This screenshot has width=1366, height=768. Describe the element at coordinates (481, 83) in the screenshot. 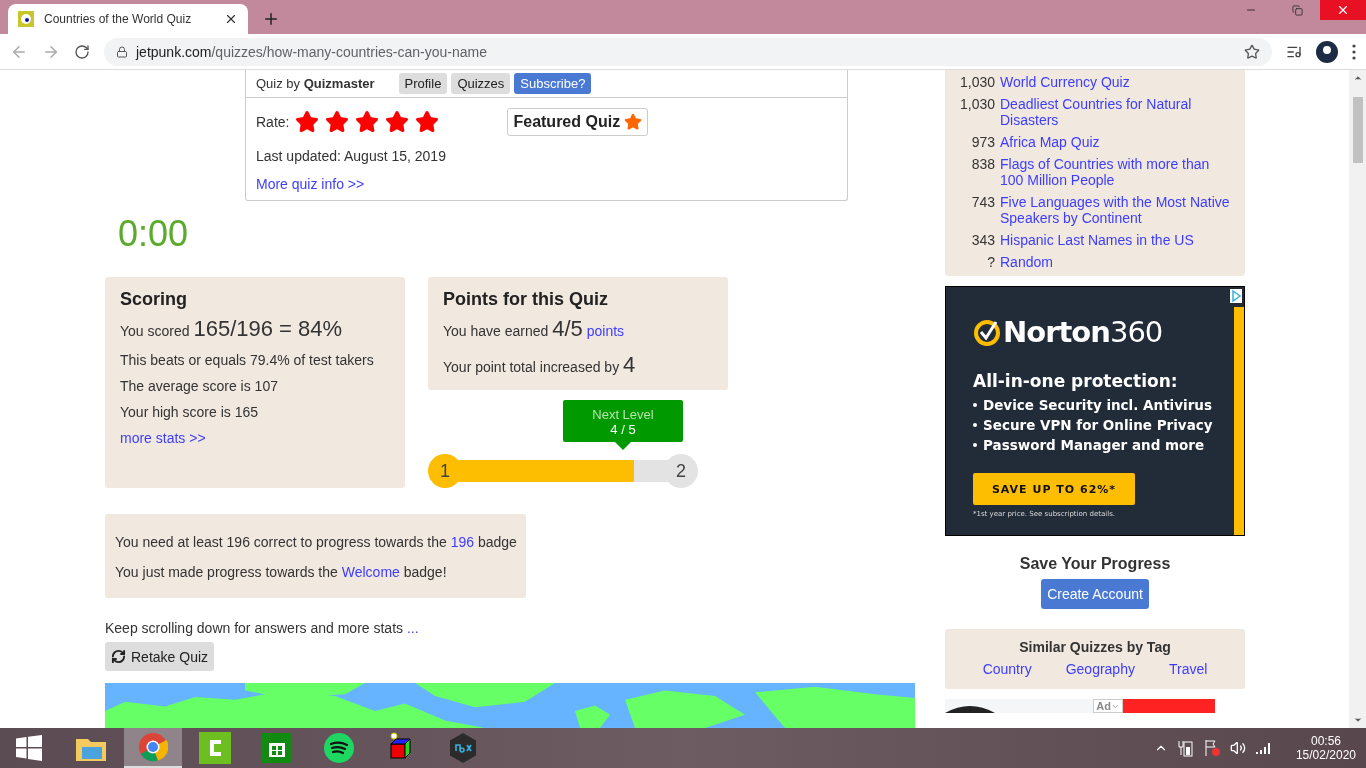

I see `profile-nav-button: Quizzes` at that location.